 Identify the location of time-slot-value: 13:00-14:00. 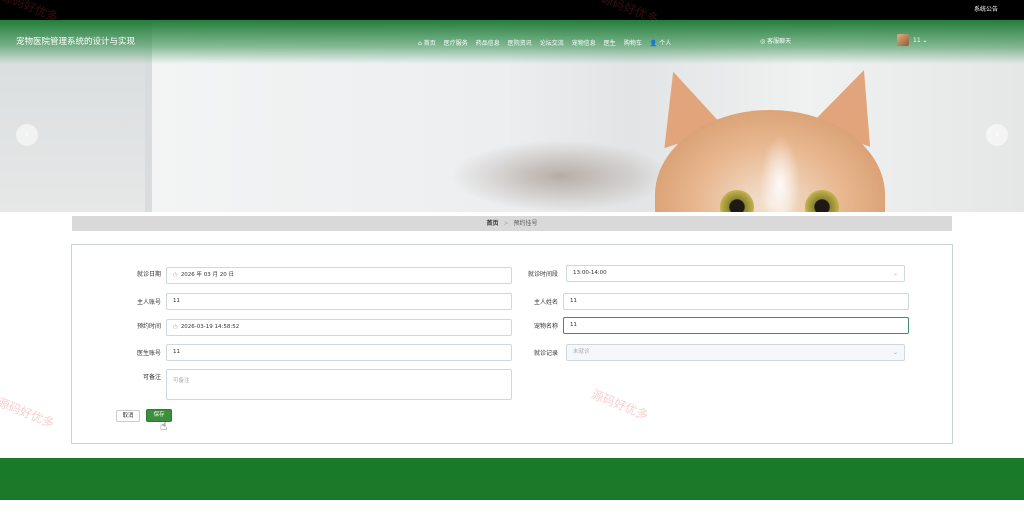
(590, 273).